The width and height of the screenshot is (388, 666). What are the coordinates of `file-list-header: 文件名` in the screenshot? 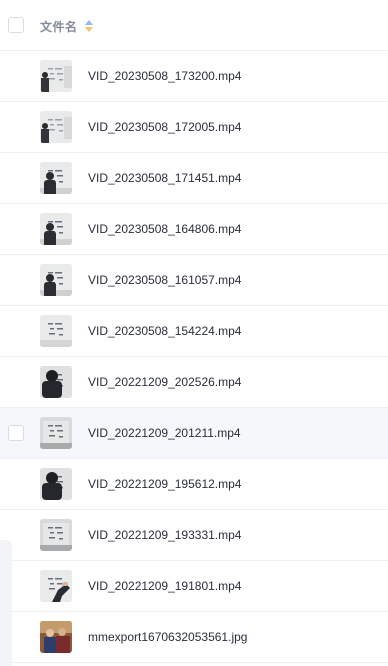 It's located at (194, 25).